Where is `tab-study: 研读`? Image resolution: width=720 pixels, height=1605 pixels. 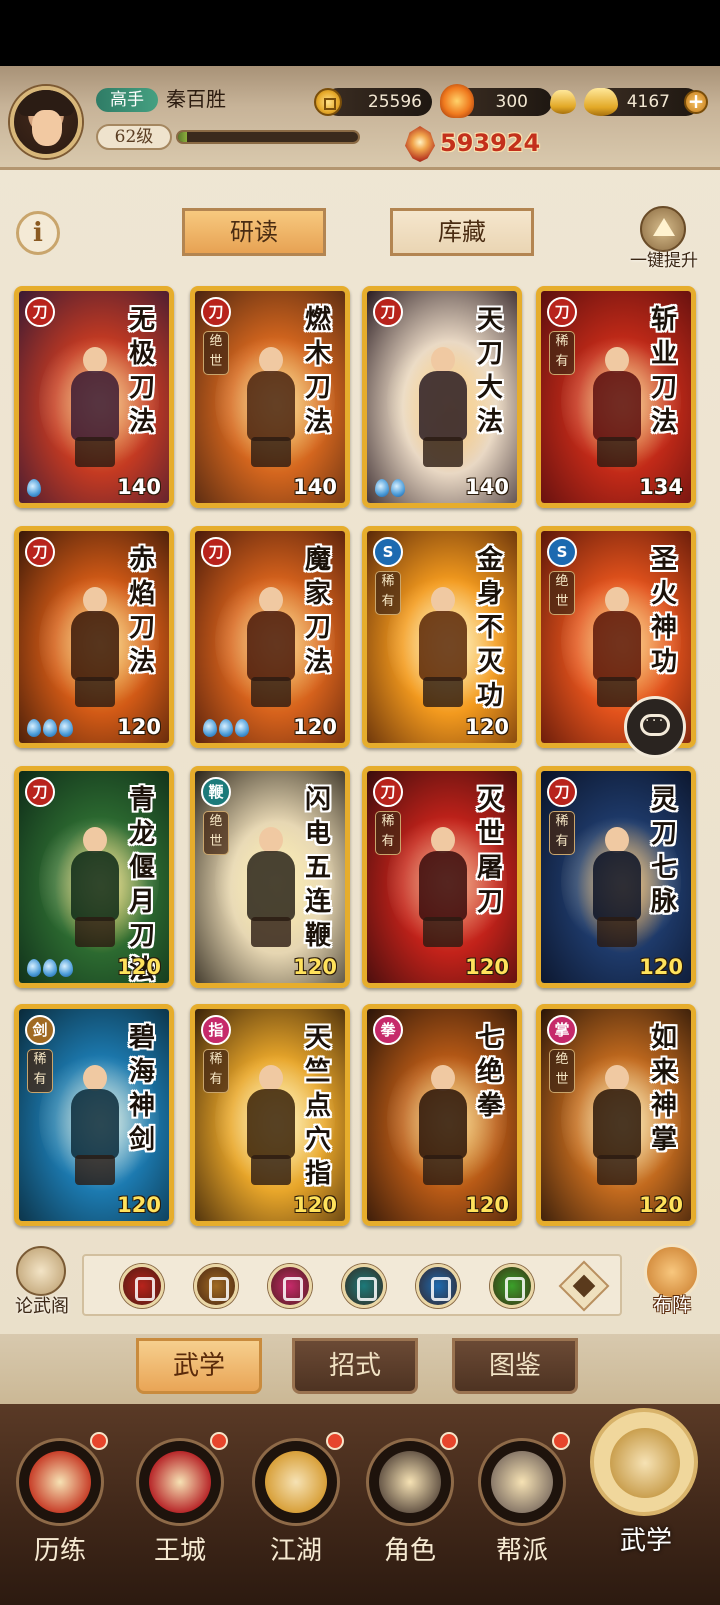
tab-study: 研读 is located at coordinates (254, 232).